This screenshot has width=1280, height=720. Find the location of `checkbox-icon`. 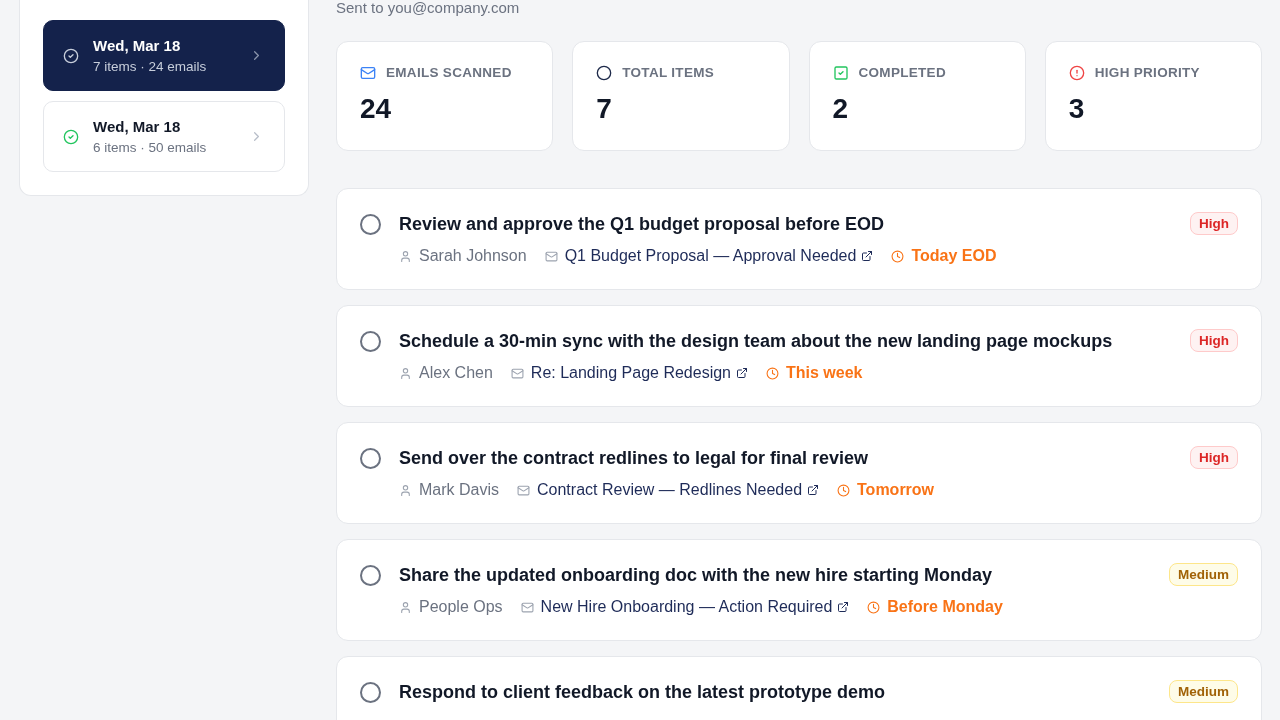

checkbox-icon is located at coordinates (840, 73).